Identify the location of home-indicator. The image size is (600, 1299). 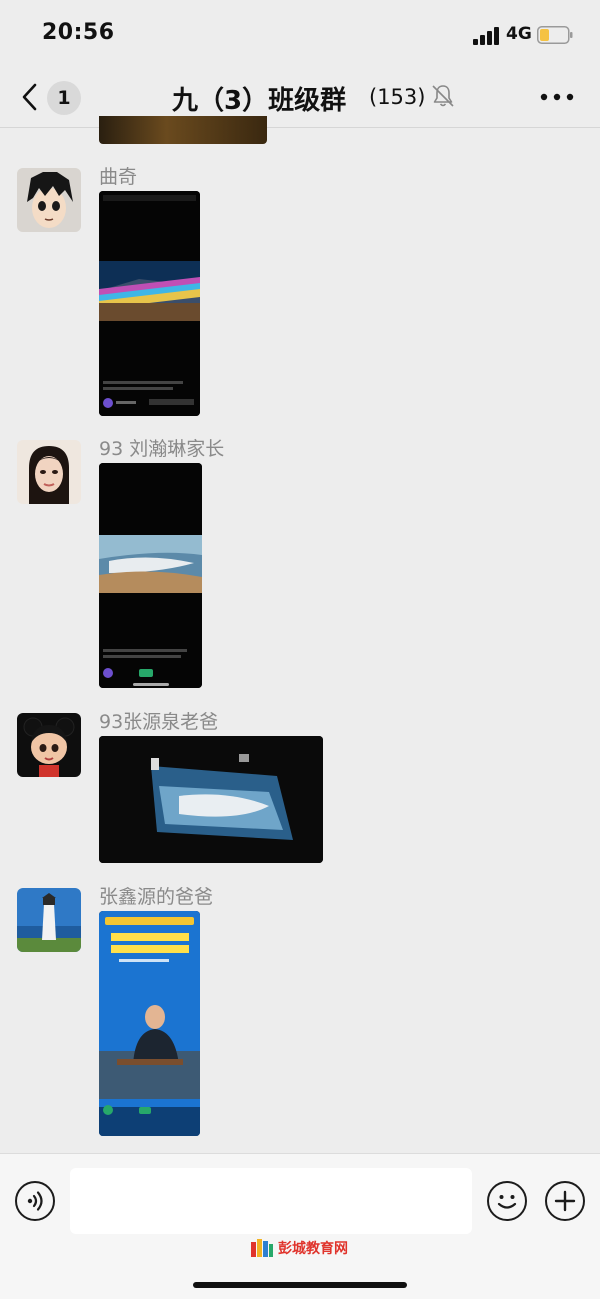
(300, 1285).